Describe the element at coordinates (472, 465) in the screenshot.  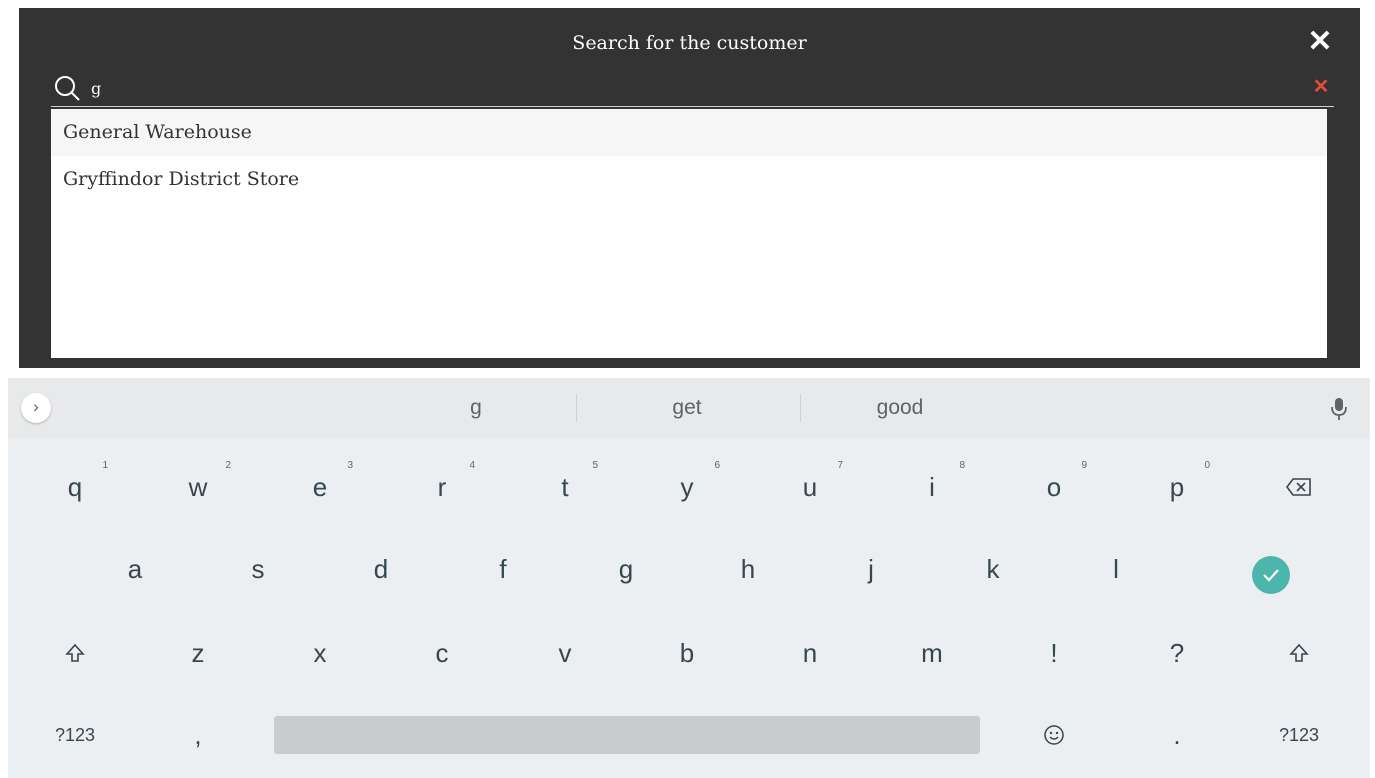
I see `key-hint: 4` at that location.